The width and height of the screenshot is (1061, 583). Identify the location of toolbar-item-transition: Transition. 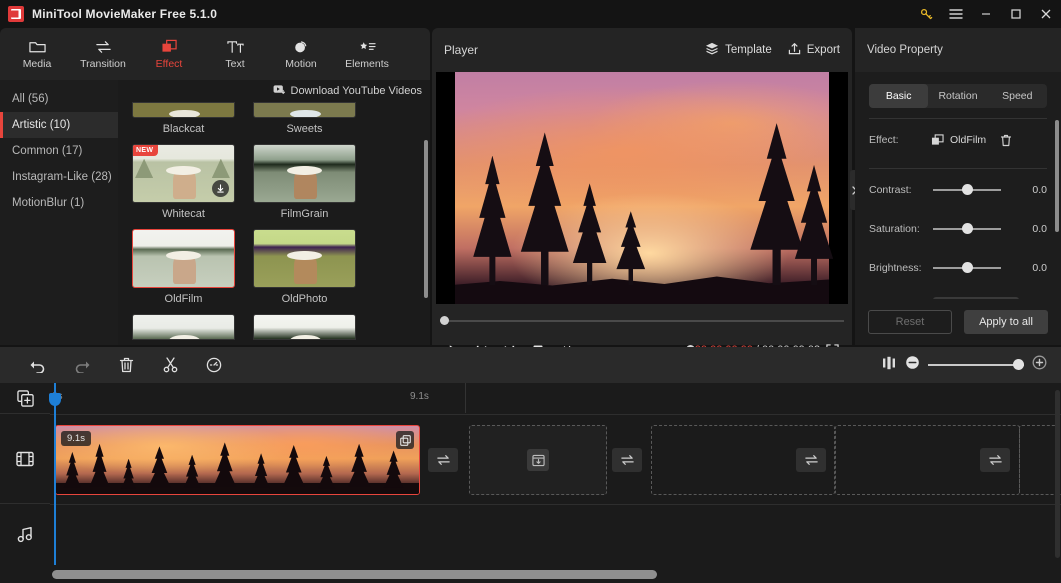
(103, 54).